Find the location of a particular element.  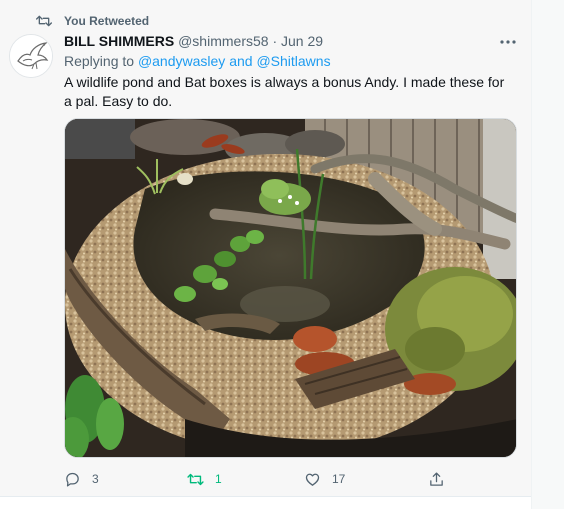

reply-button: 3 is located at coordinates (81, 479).